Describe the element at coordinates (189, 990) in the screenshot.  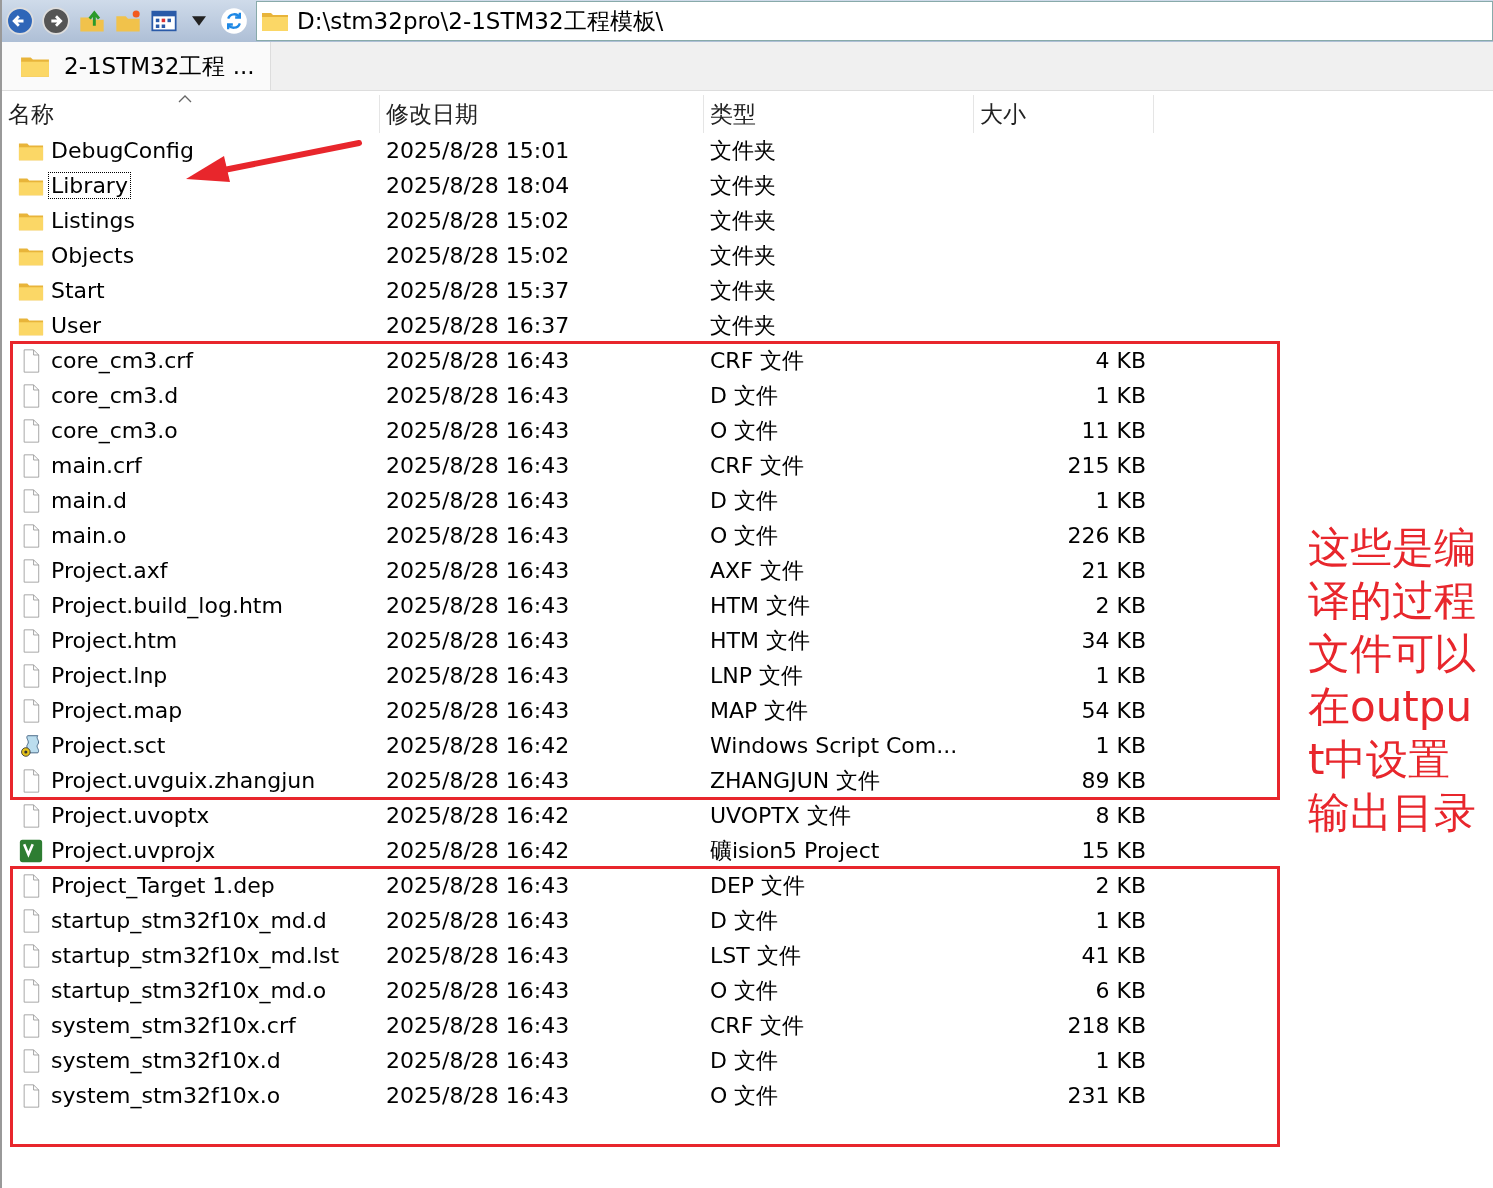
I see `file-name: startup_stm32f10x_md.o` at that location.